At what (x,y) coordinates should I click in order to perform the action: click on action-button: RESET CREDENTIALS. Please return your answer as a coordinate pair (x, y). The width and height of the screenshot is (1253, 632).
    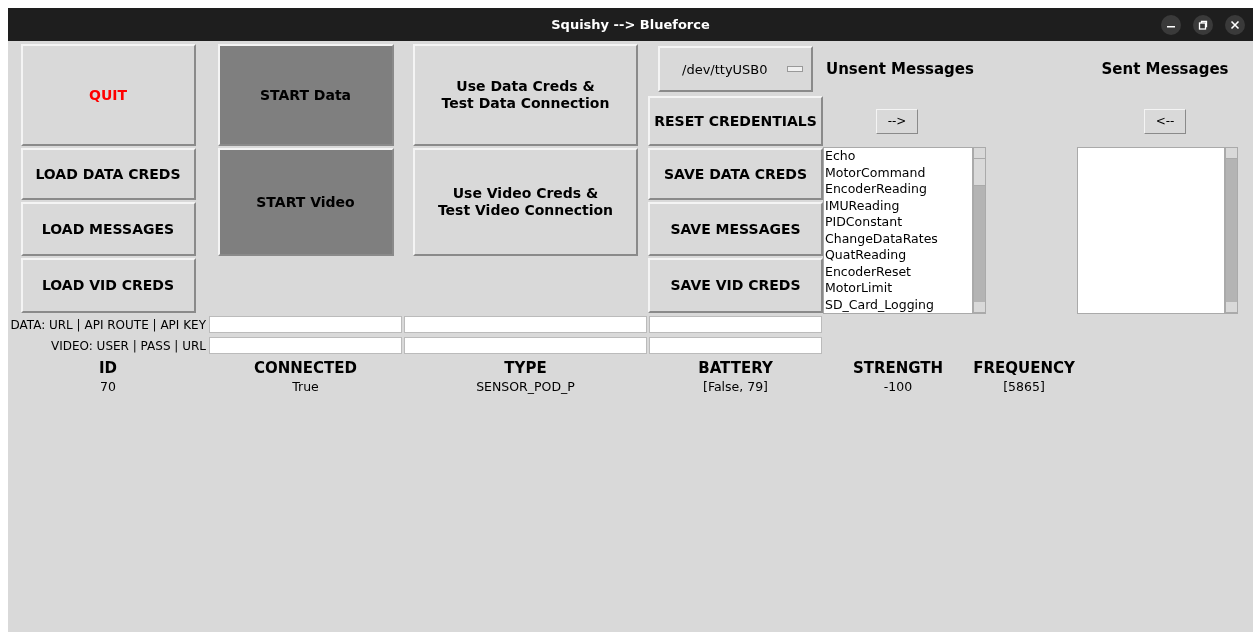
    Looking at the image, I should click on (735, 121).